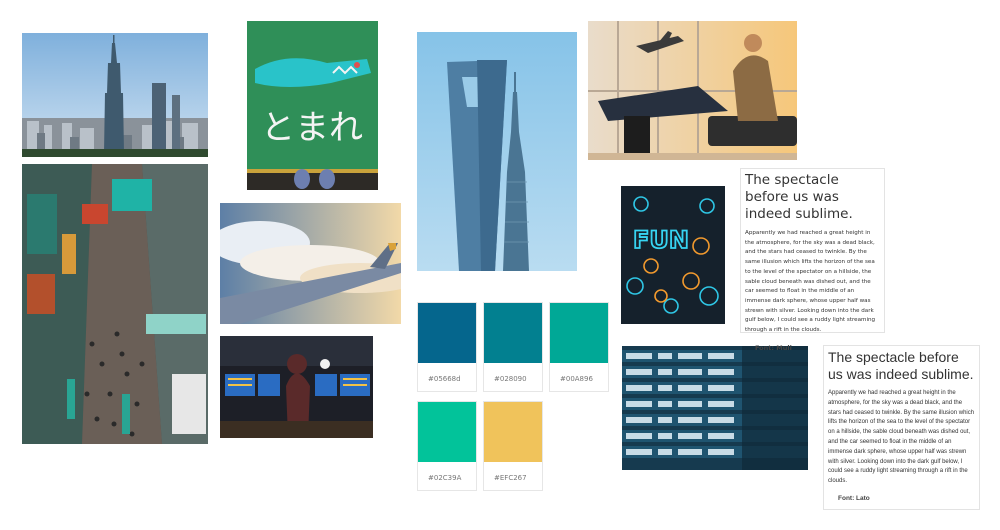  I want to click on street-market-photo, so click(115, 304).